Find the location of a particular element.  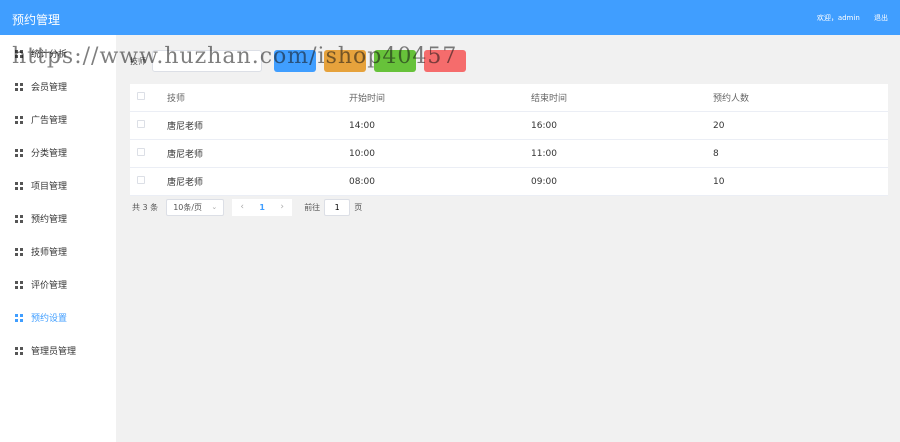

user-area: 欢迎，admin 退出 is located at coordinates (846, 18).